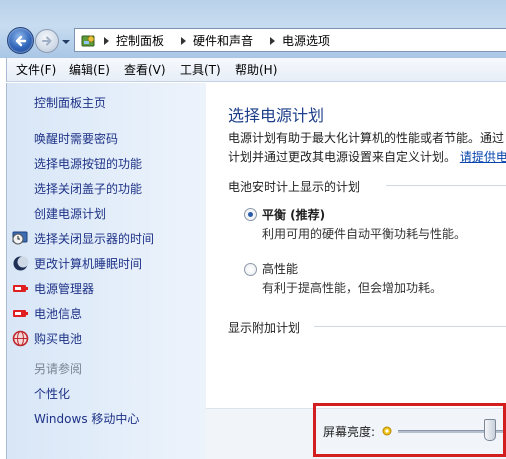 The image size is (506, 459). What do you see at coordinates (200, 70) in the screenshot?
I see `menu-tools: 工具(T)` at bounding box center [200, 70].